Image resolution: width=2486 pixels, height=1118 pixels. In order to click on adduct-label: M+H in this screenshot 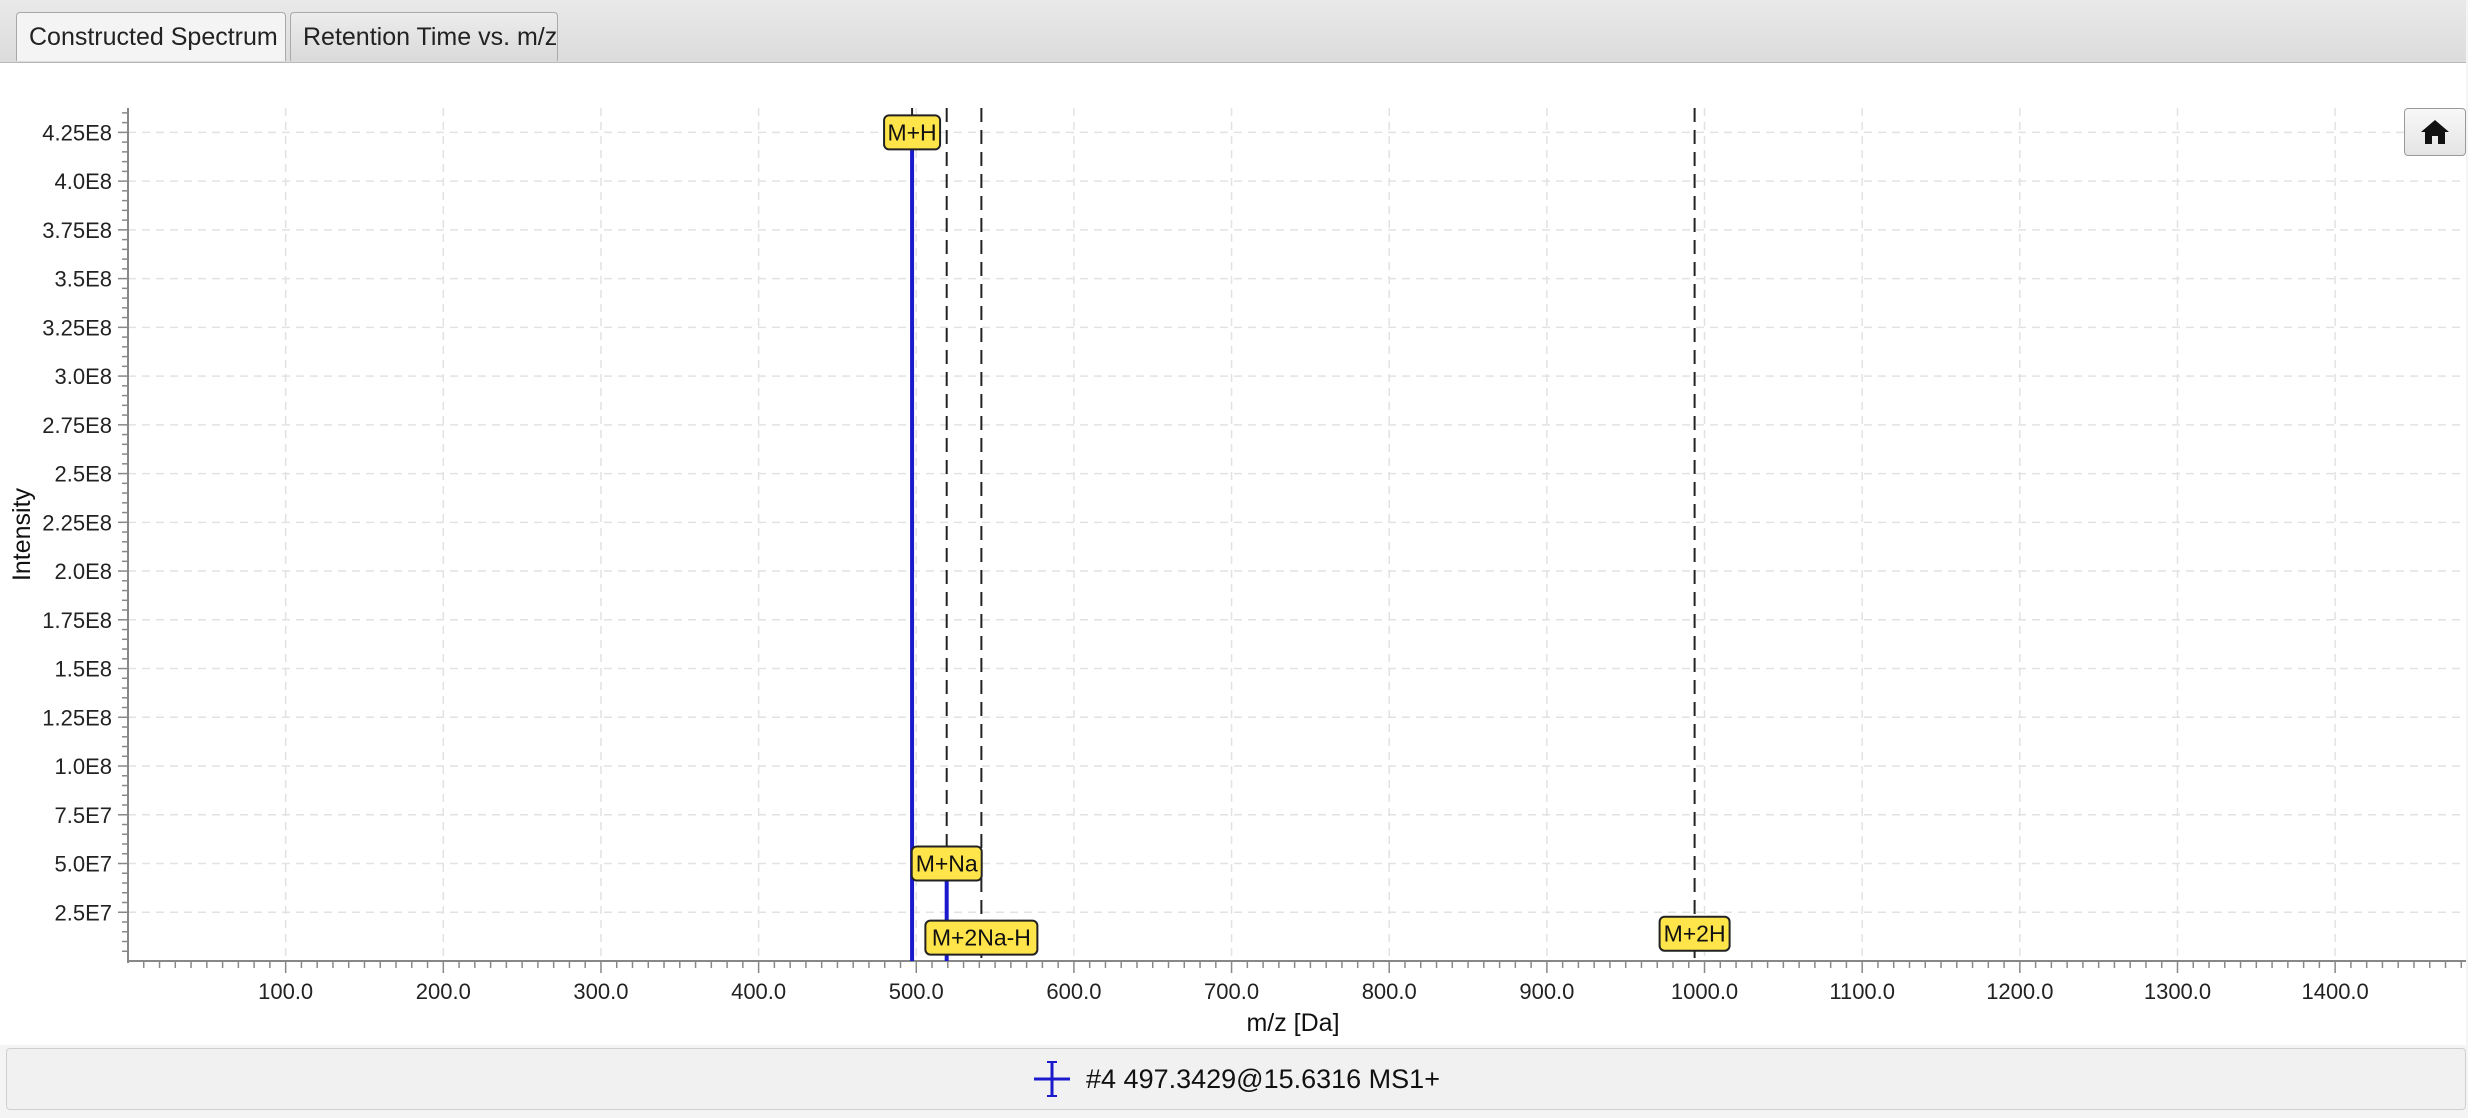, I will do `click(911, 132)`.